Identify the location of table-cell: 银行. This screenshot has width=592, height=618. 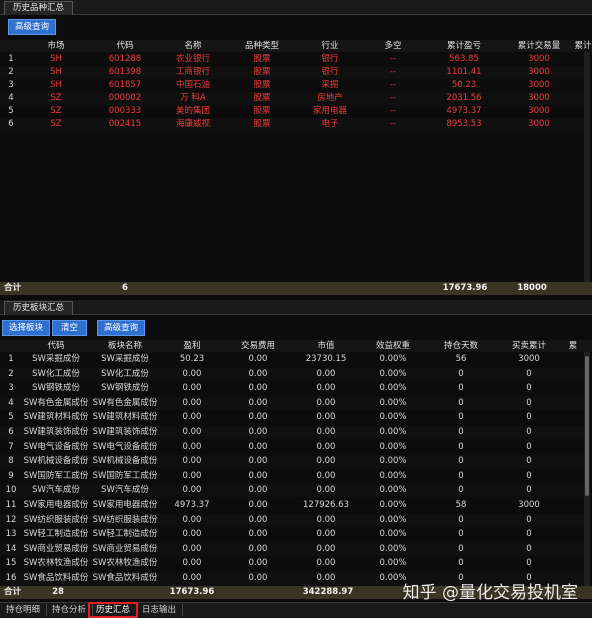
(330, 72).